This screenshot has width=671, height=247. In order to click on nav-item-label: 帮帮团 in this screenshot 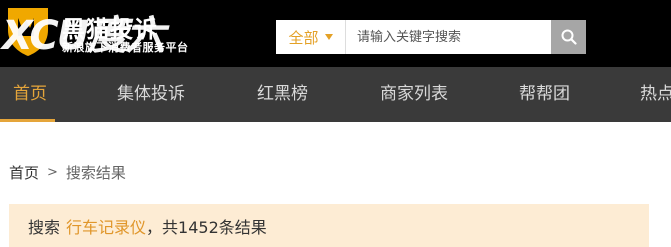, I will do `click(544, 94)`.